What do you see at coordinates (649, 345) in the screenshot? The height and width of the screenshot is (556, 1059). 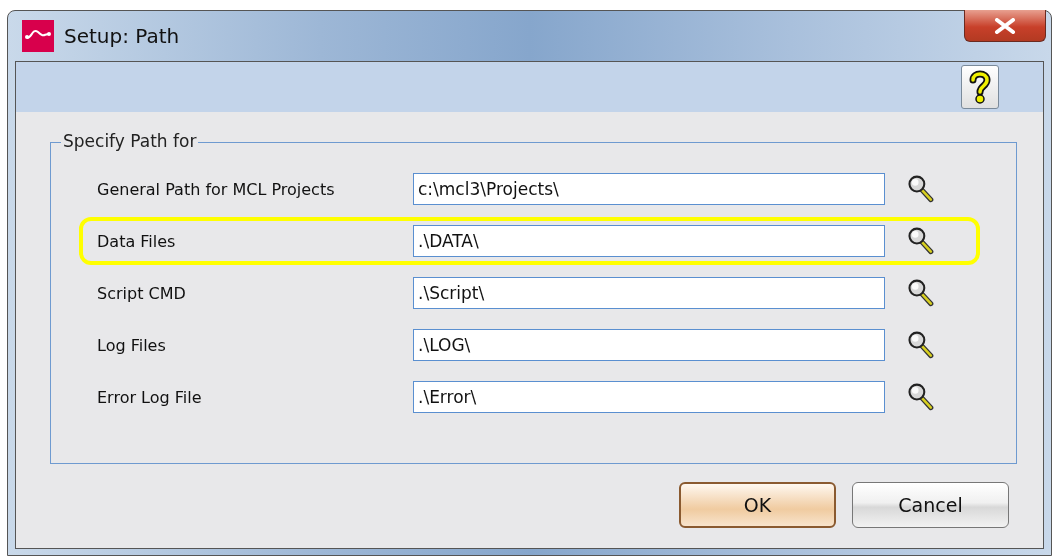 I see `path-field: .\LOG\` at bounding box center [649, 345].